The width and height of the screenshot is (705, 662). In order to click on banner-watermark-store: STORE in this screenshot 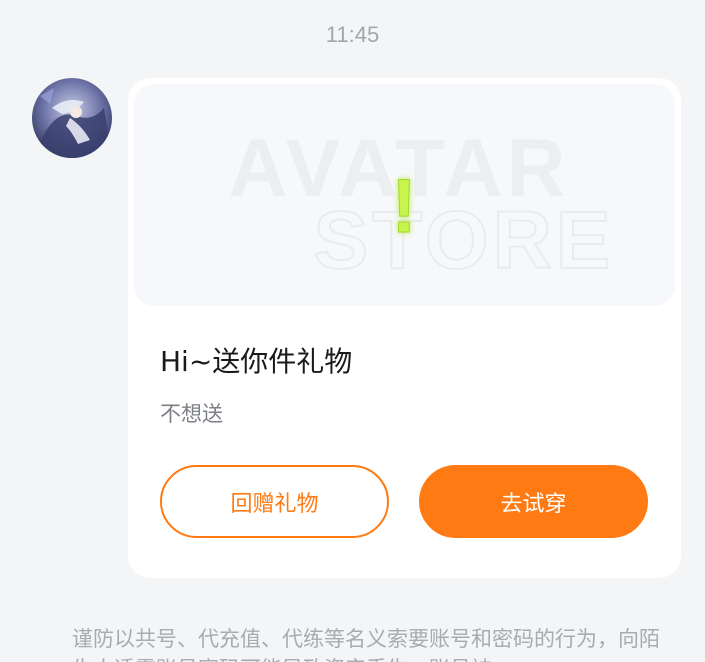, I will do `click(464, 240)`.